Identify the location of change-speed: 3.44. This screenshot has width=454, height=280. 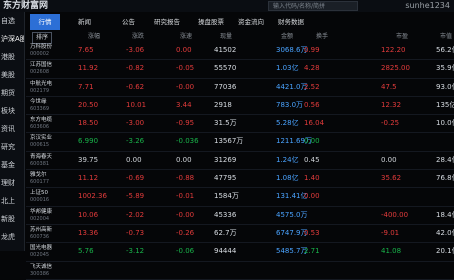
(184, 104).